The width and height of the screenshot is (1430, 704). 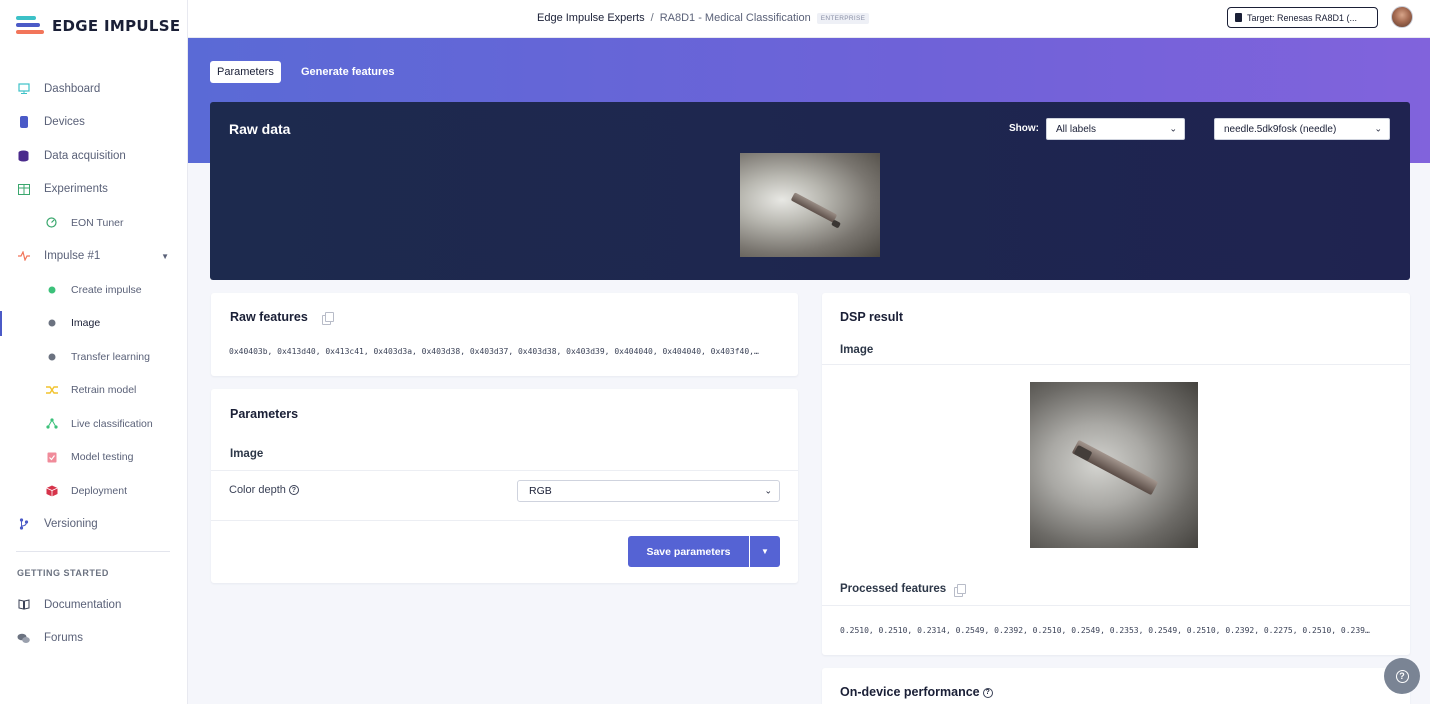 What do you see at coordinates (51, 222) in the screenshot?
I see `gauge-icon` at bounding box center [51, 222].